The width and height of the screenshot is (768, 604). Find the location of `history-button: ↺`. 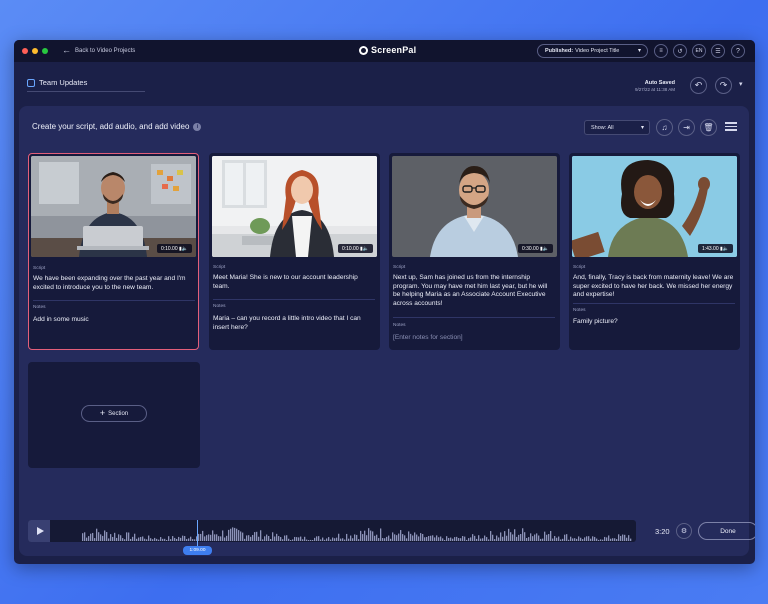

history-button: ↺ is located at coordinates (680, 51).